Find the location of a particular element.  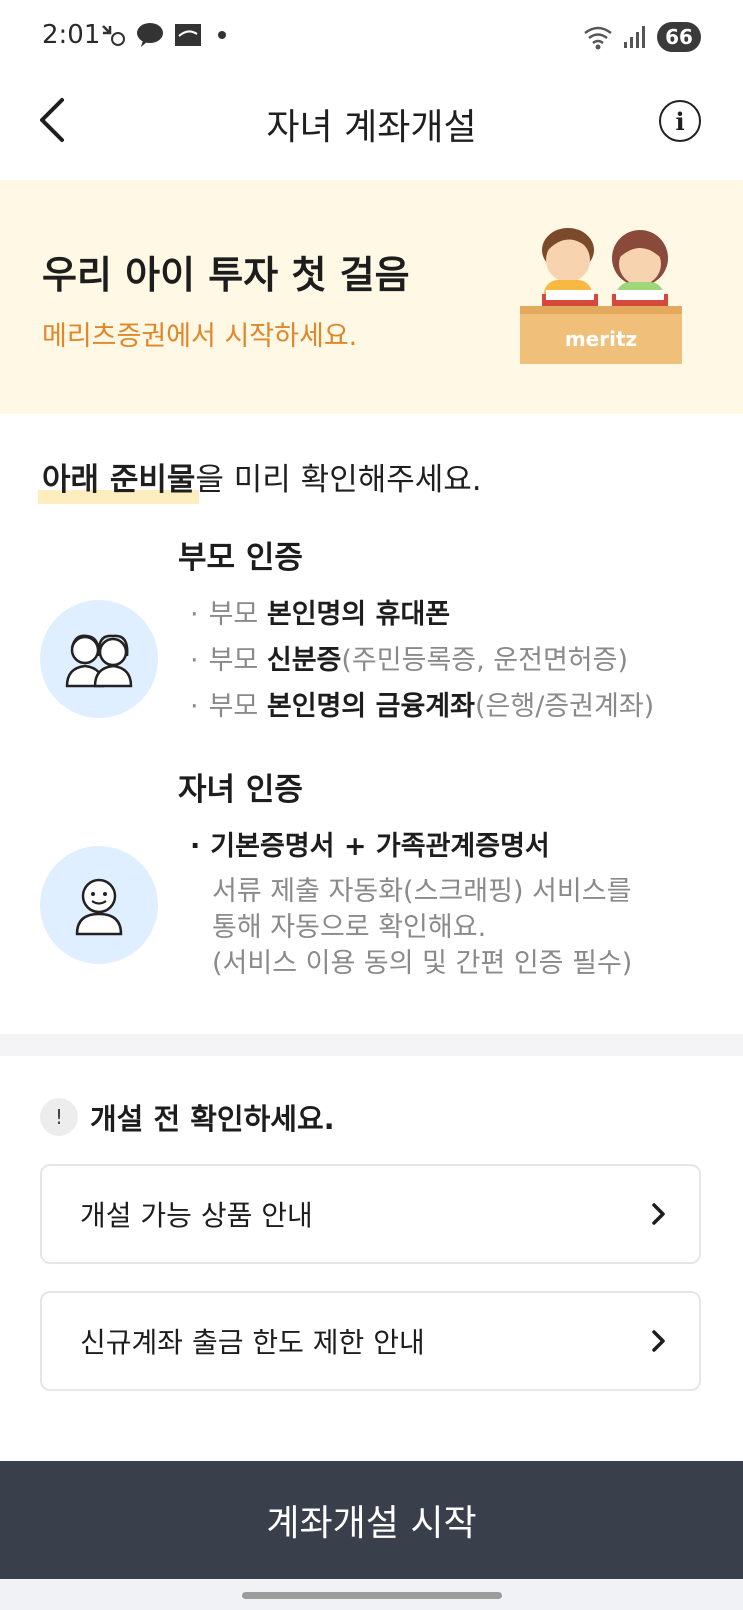

info-icon: i is located at coordinates (680, 121).